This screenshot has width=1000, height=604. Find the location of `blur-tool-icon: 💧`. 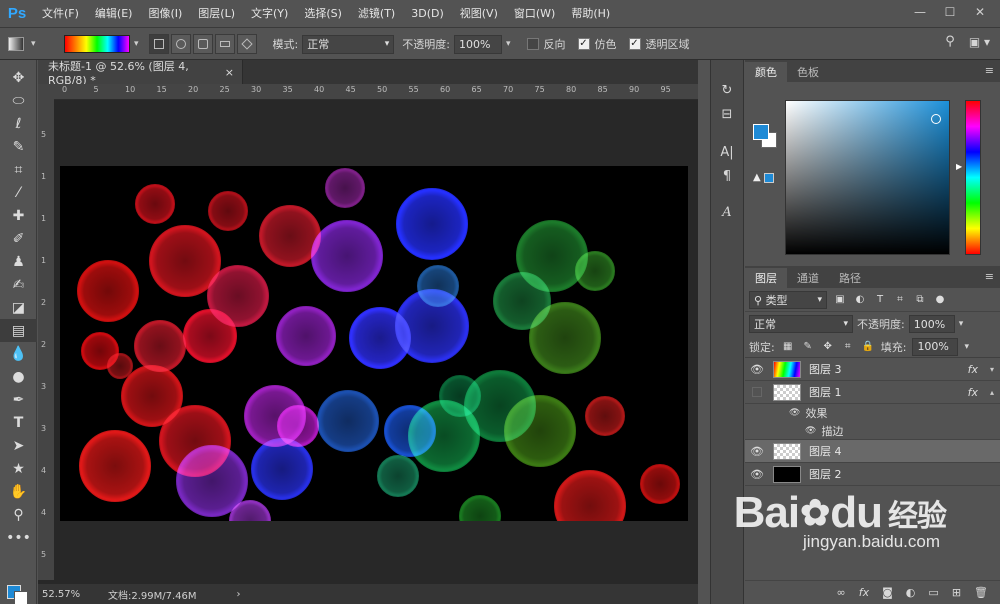

blur-tool-icon: 💧 is located at coordinates (18, 353).